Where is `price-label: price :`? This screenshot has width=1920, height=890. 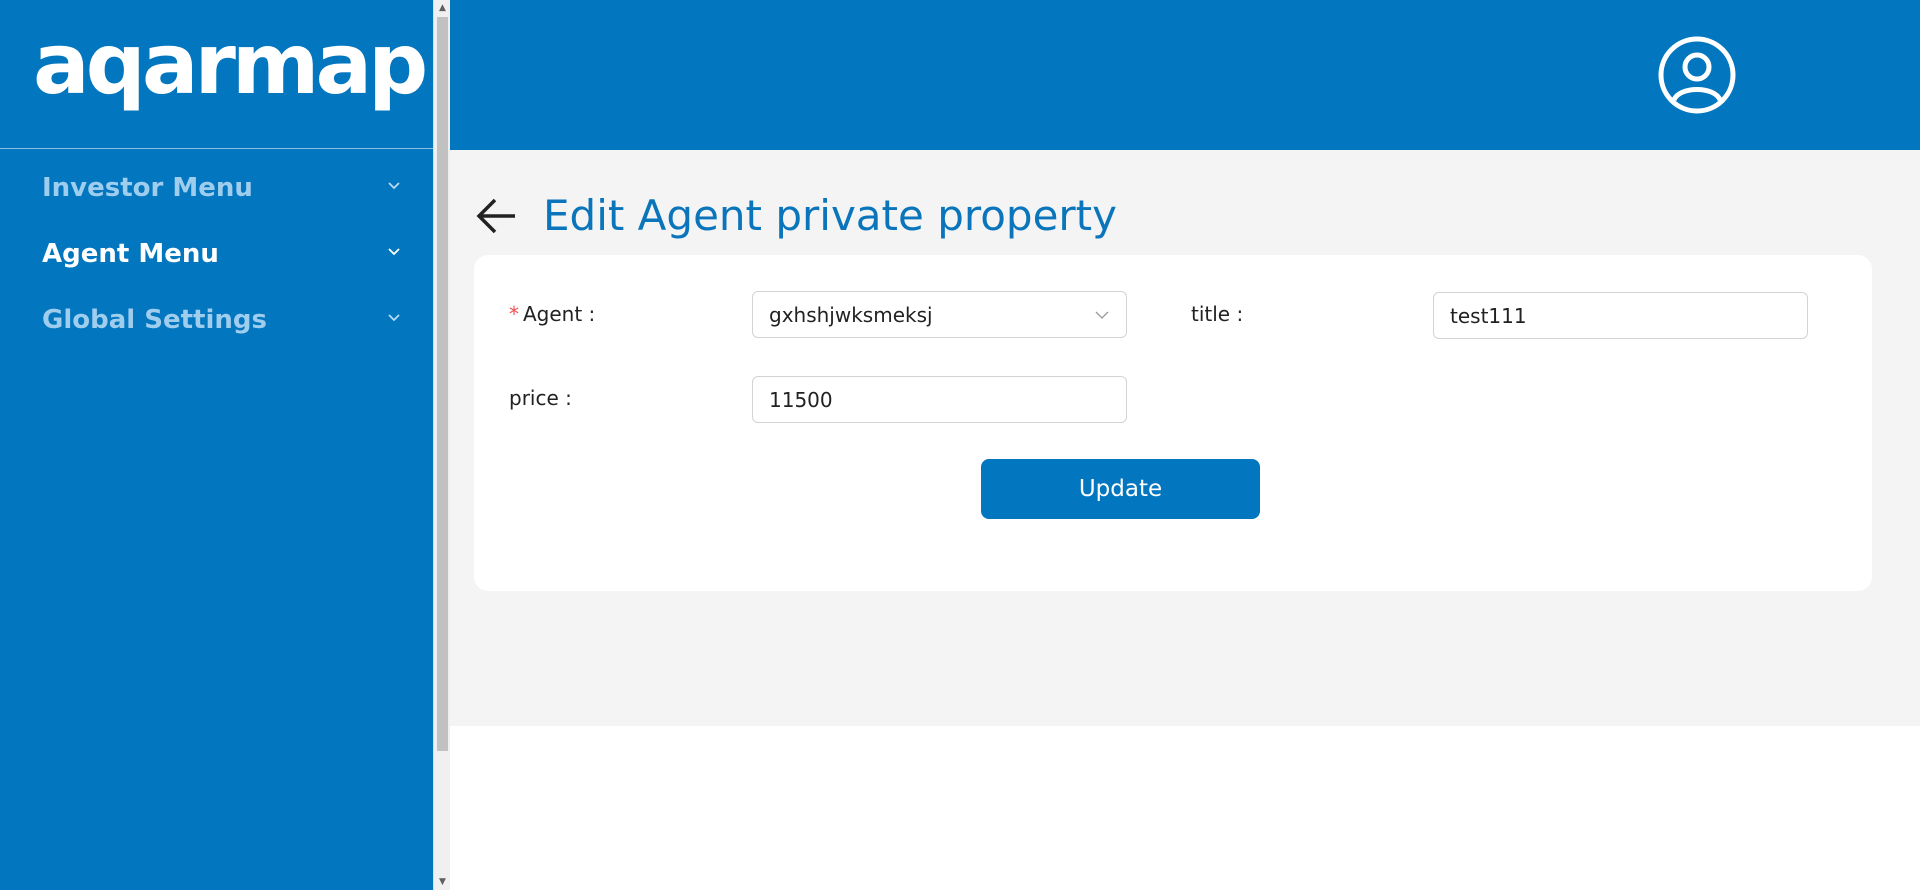
price-label: price : is located at coordinates (540, 398).